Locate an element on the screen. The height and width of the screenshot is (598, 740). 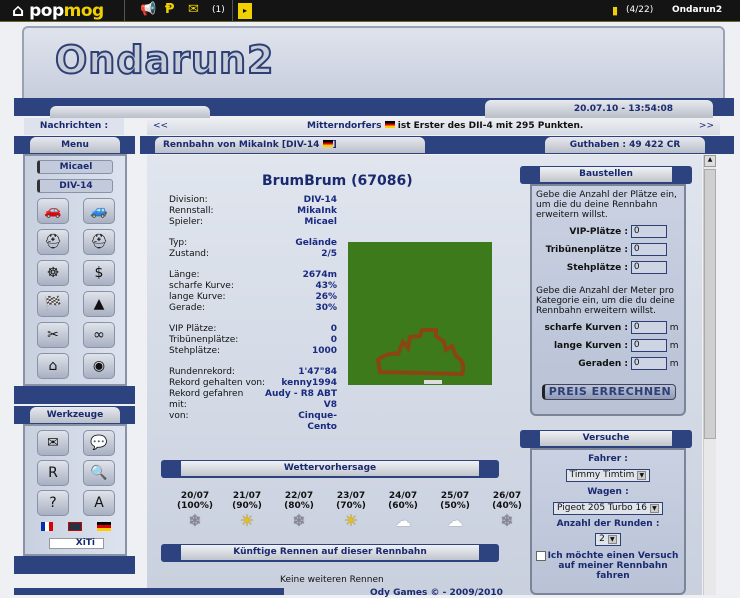
camera-icon: ◉ is located at coordinates (99, 366).